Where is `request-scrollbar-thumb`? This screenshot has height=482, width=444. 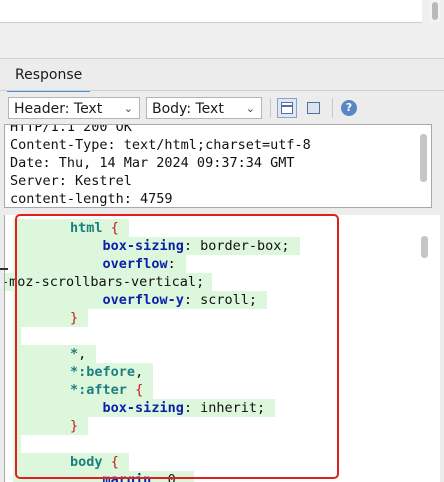
request-scrollbar-thumb is located at coordinates (435, 11).